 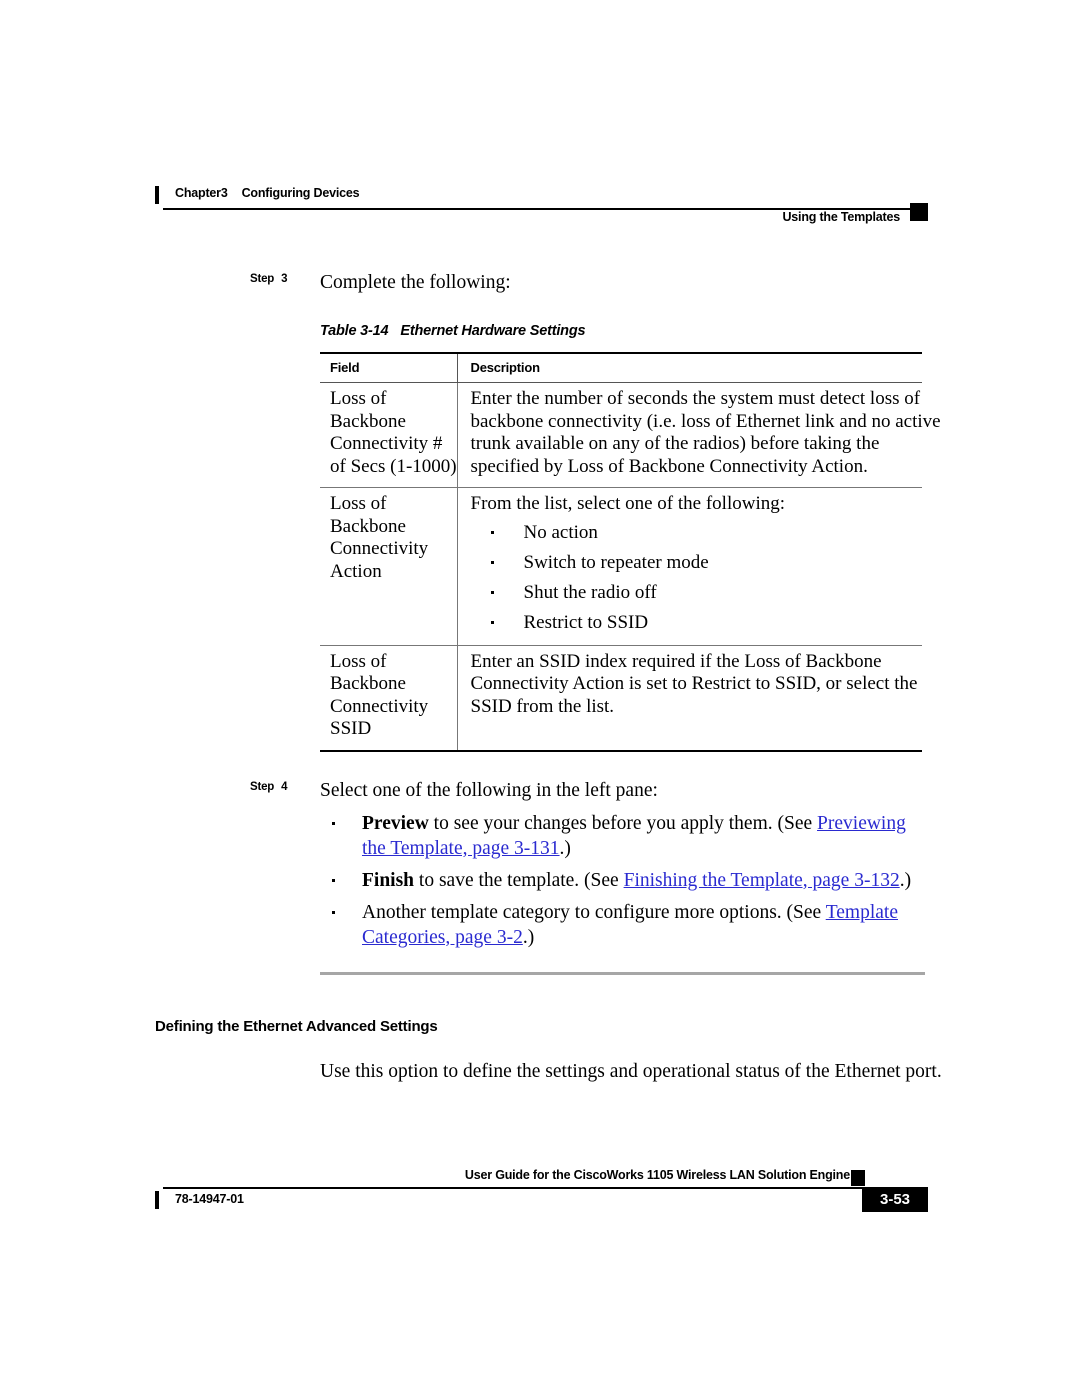 I want to click on bullet-bold-lead: Finish, so click(x=388, y=880).